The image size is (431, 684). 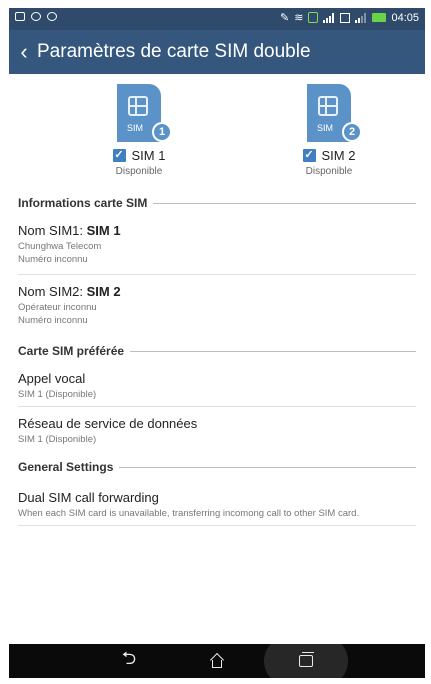 What do you see at coordinates (306, 661) in the screenshot?
I see `recent-apps-icon` at bounding box center [306, 661].